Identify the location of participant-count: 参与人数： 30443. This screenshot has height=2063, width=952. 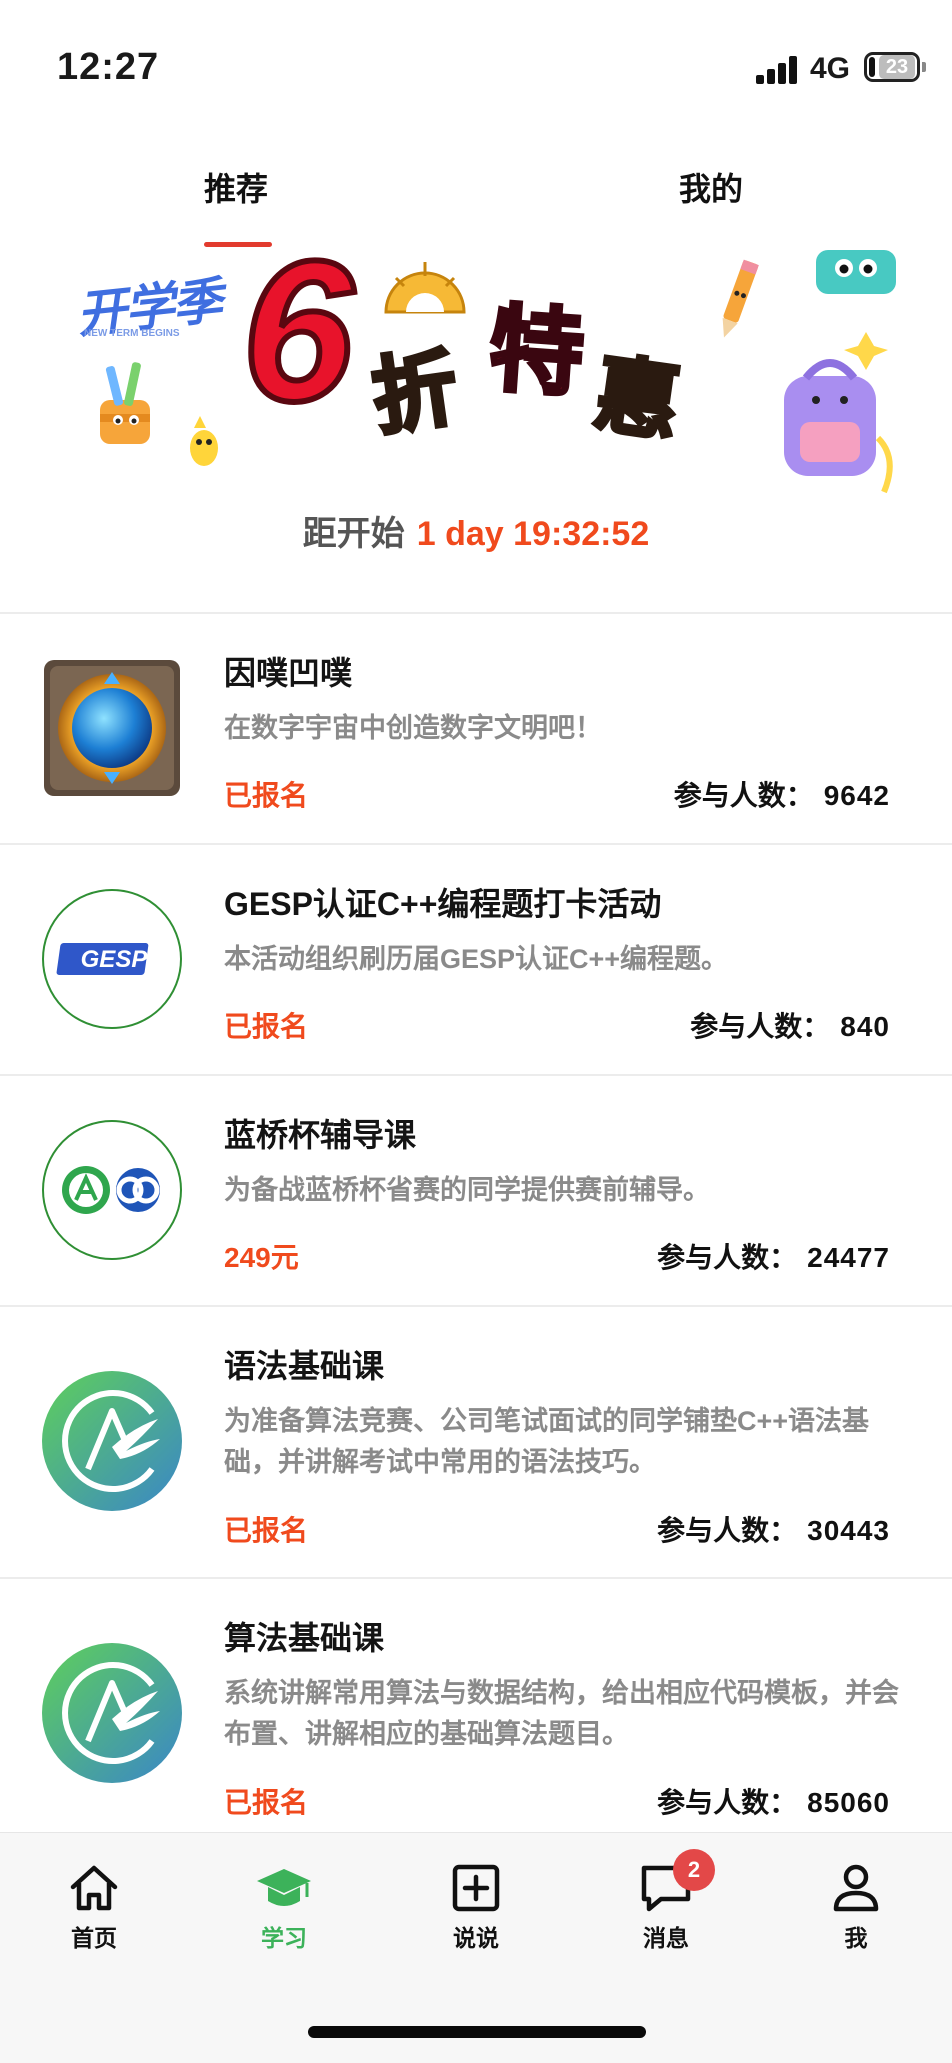
(773, 1529).